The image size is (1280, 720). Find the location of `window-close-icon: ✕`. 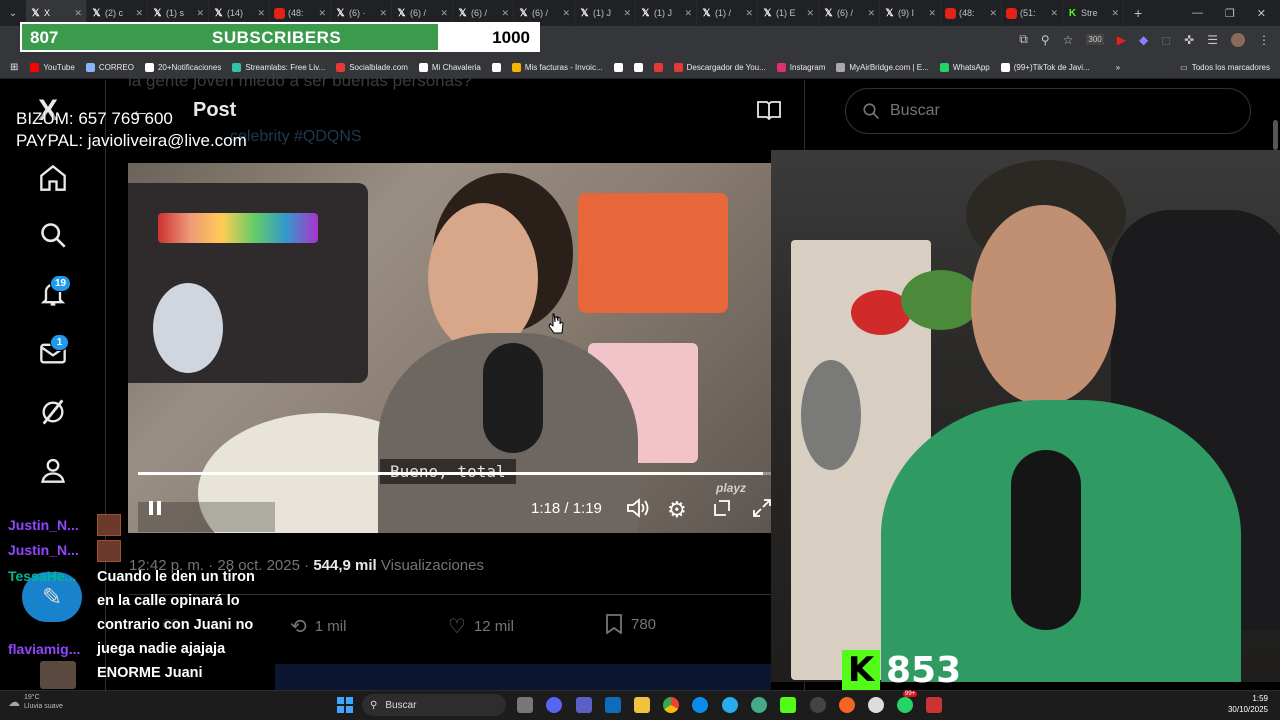

window-close-icon: ✕ is located at coordinates (1261, 13).